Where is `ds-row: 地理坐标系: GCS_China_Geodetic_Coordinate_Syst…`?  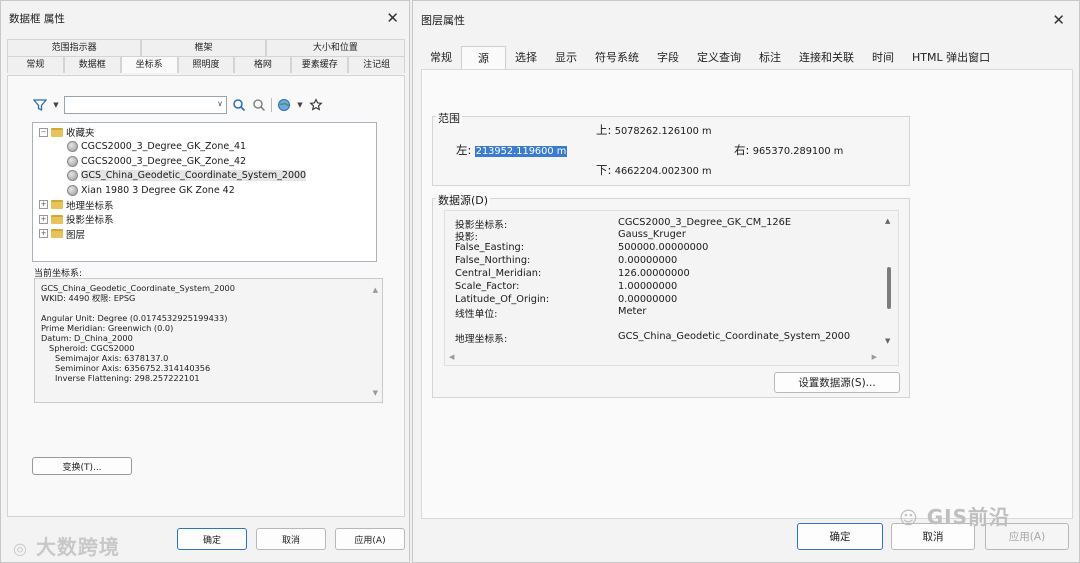 ds-row: 地理坐标系: GCS_China_Geodetic_Coordinate_Syst… is located at coordinates (653, 338).